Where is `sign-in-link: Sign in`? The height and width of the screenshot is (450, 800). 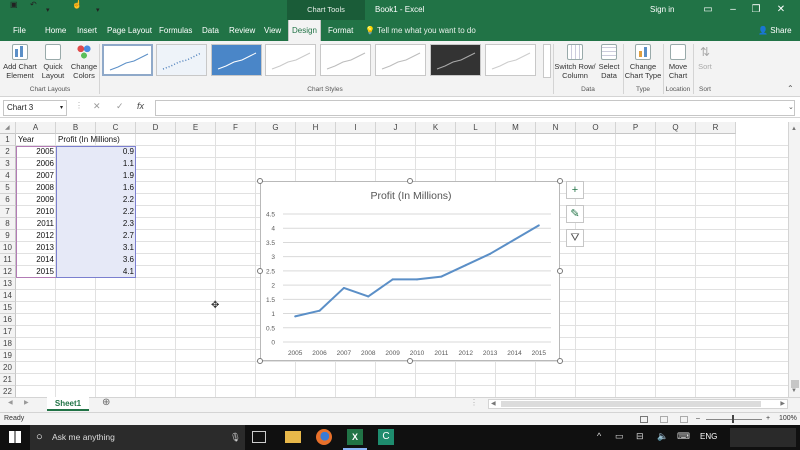 sign-in-link: Sign in is located at coordinates (662, 10).